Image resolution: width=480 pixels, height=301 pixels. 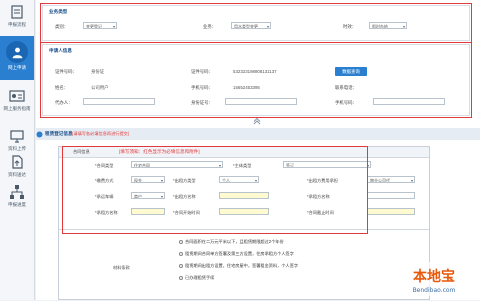 What do you see at coordinates (251, 25) in the screenshot?
I see `business-select: 用水类型变更` at bounding box center [251, 25].